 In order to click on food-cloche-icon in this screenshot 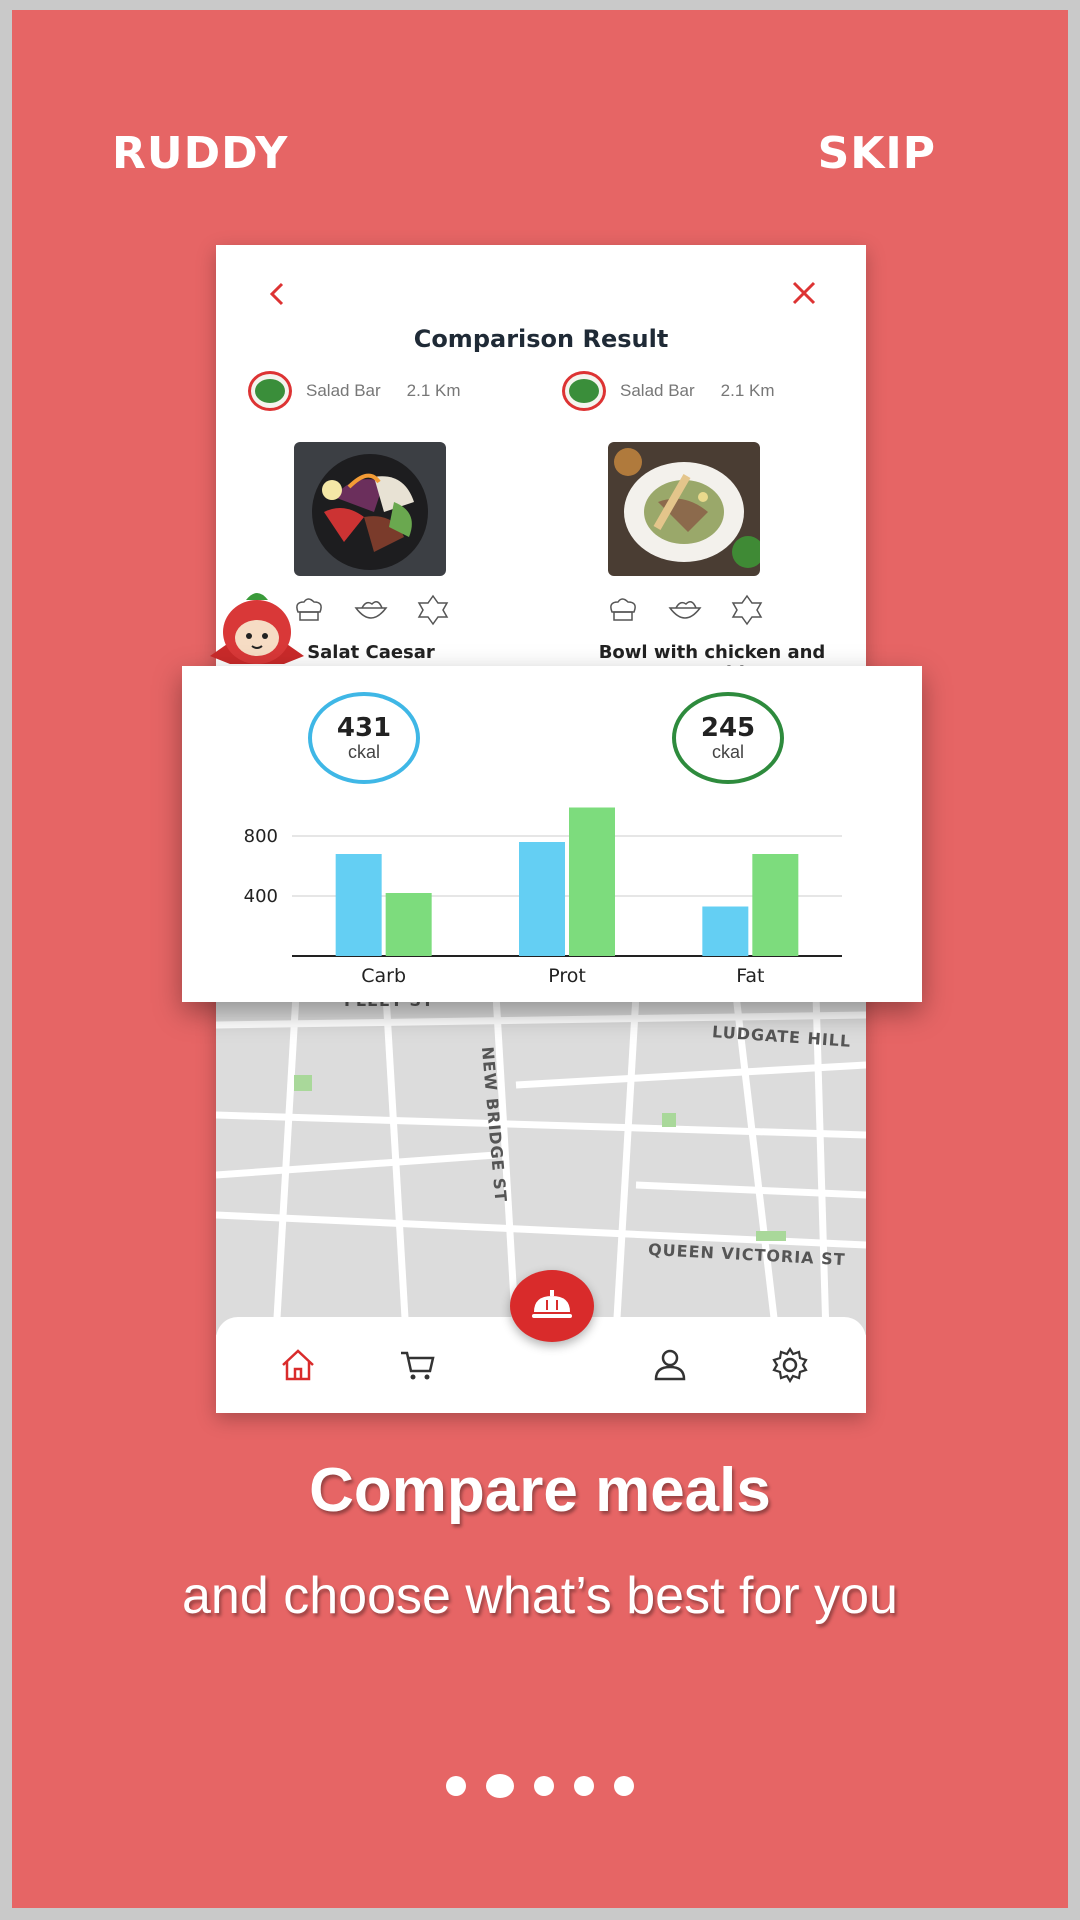, I will do `click(552, 1304)`.